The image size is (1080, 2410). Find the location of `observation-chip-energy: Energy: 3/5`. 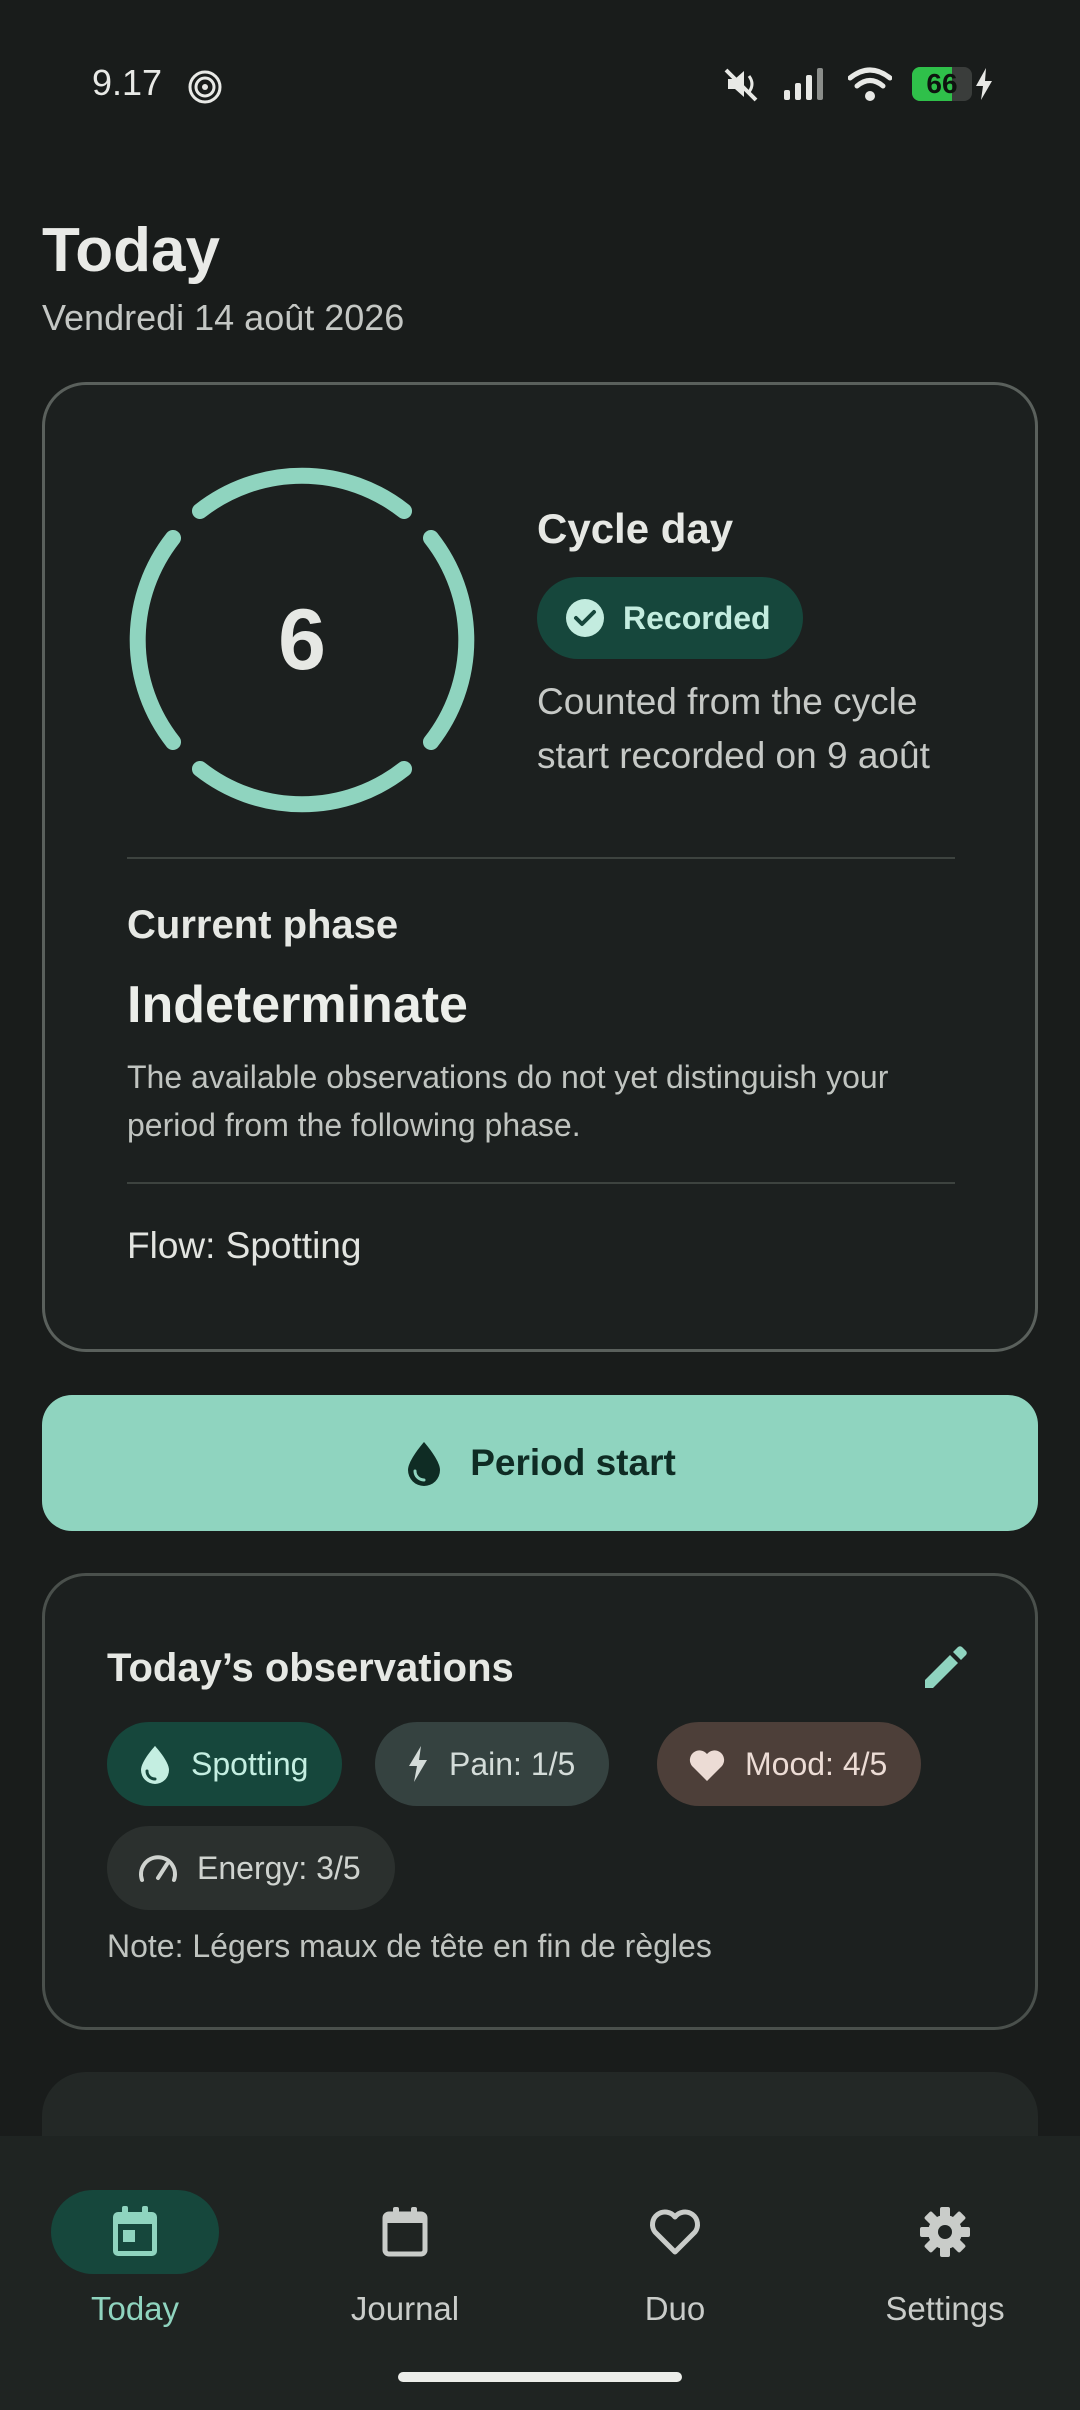

observation-chip-energy: Energy: 3/5 is located at coordinates (251, 1868).